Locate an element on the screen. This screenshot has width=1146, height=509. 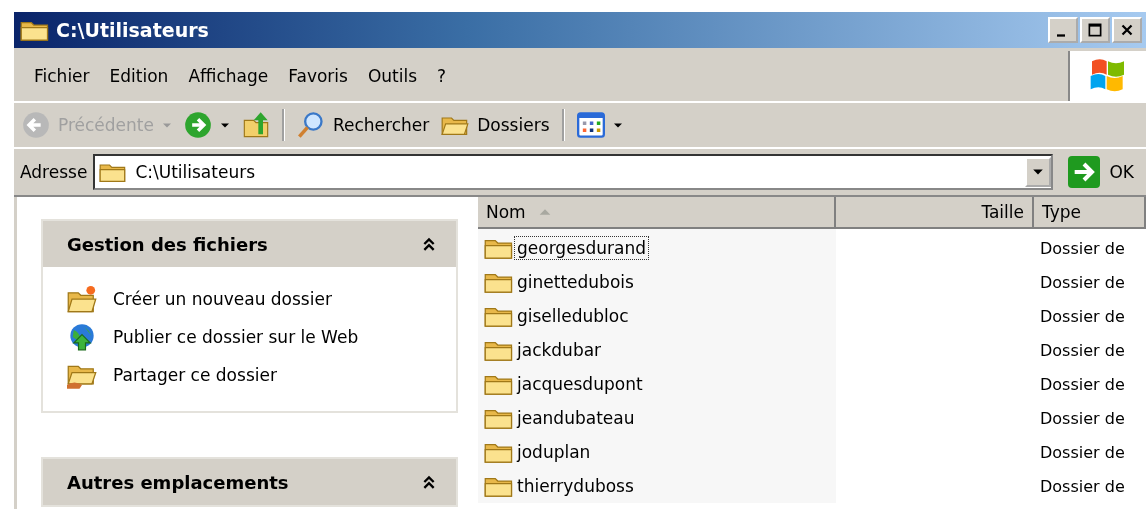
panel-header: Autres emplacements is located at coordinates (249, 482).